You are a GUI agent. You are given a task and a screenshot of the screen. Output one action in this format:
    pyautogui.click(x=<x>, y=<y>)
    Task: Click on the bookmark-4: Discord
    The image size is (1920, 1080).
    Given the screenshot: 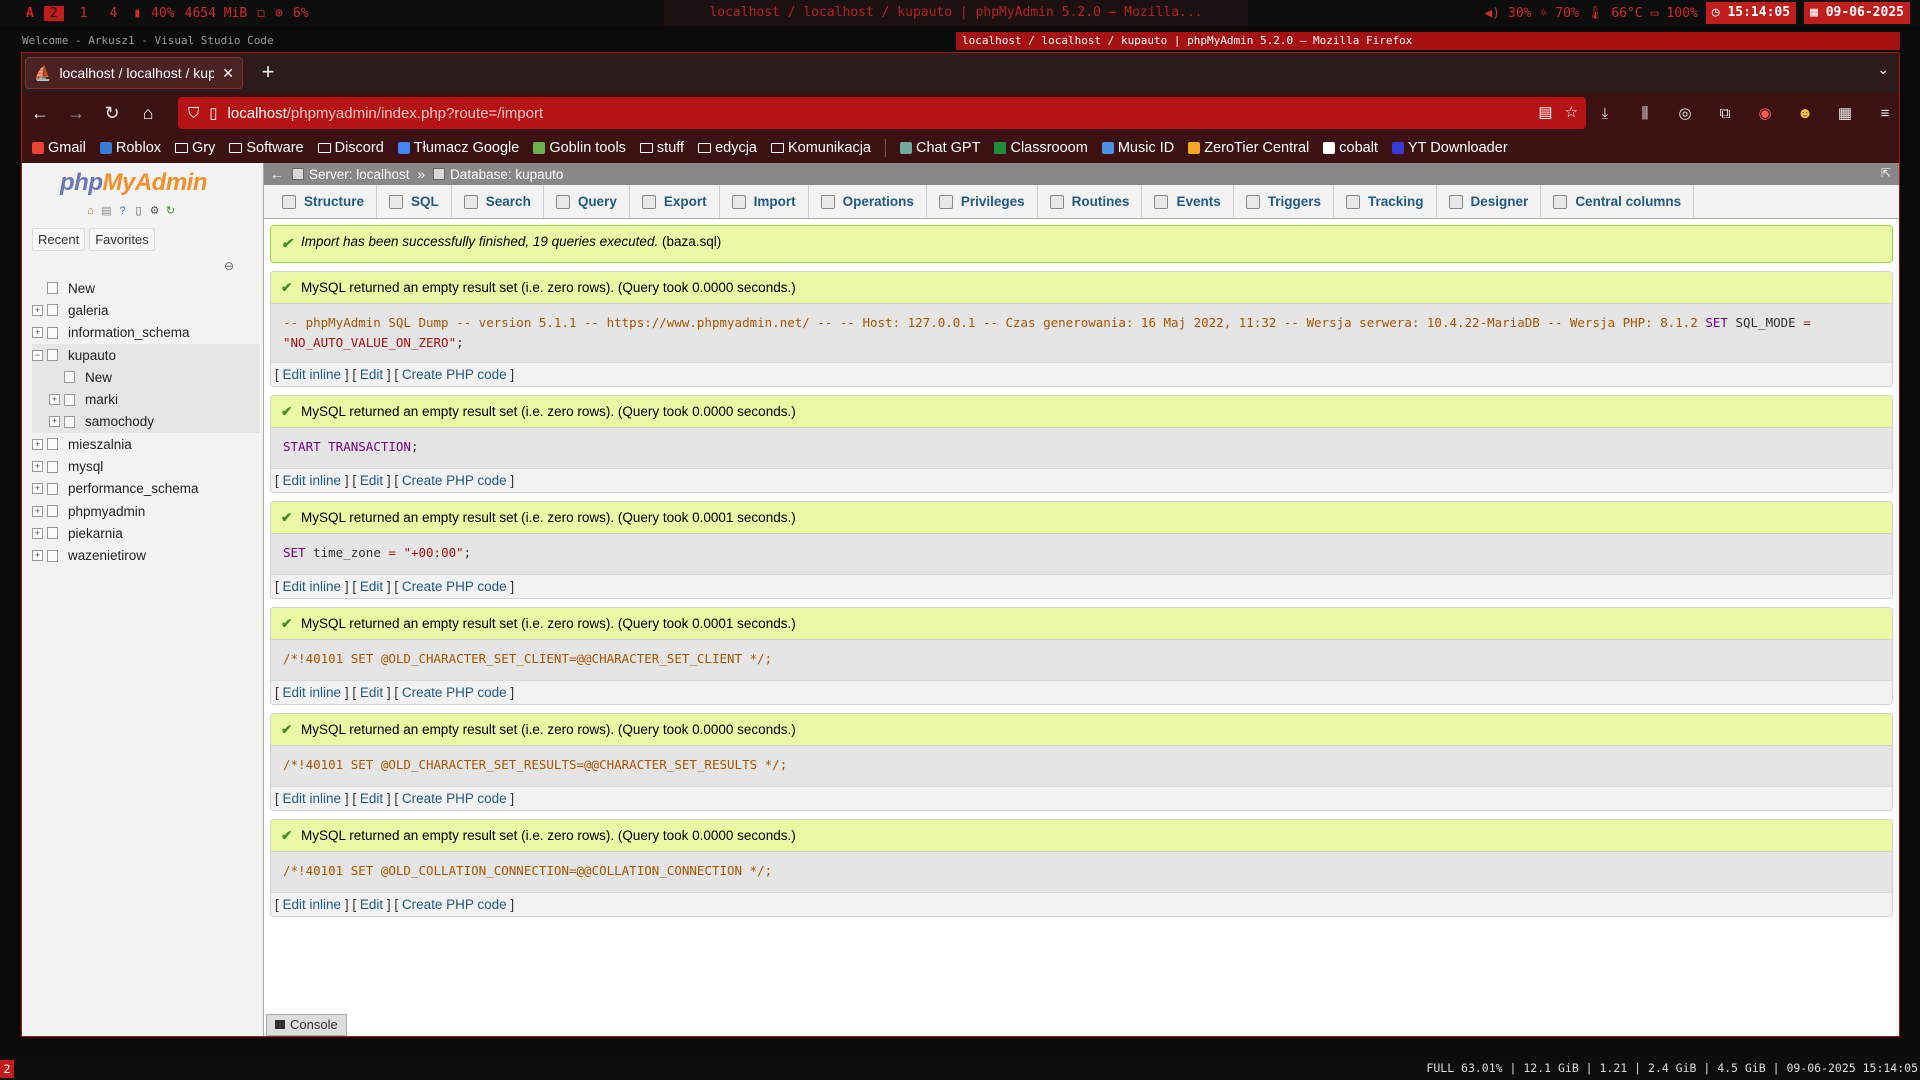 What is the action you would take?
    pyautogui.click(x=350, y=148)
    